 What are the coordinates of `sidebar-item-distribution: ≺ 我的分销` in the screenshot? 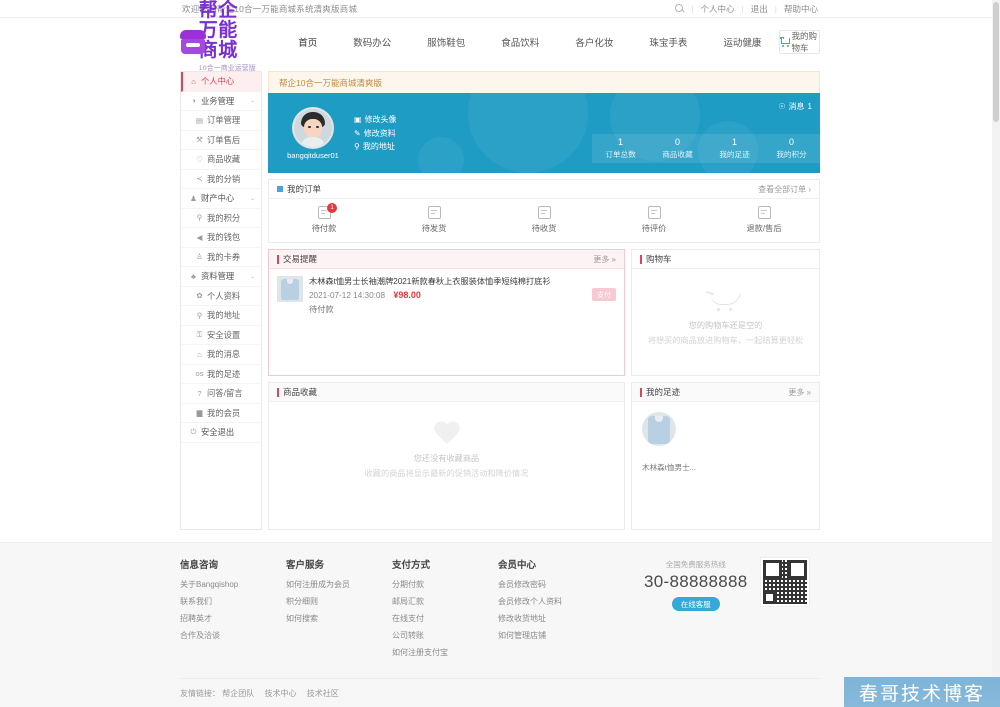 It's located at (221, 179).